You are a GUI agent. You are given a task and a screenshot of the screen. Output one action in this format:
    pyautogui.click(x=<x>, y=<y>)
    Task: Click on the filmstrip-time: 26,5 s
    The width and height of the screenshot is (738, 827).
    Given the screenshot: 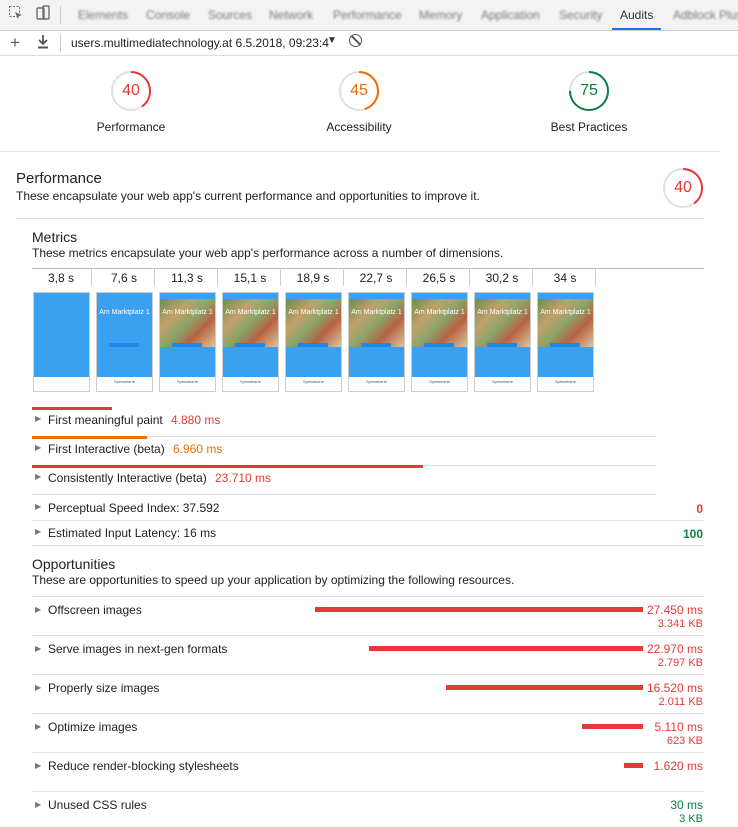 What is the action you would take?
    pyautogui.click(x=439, y=278)
    